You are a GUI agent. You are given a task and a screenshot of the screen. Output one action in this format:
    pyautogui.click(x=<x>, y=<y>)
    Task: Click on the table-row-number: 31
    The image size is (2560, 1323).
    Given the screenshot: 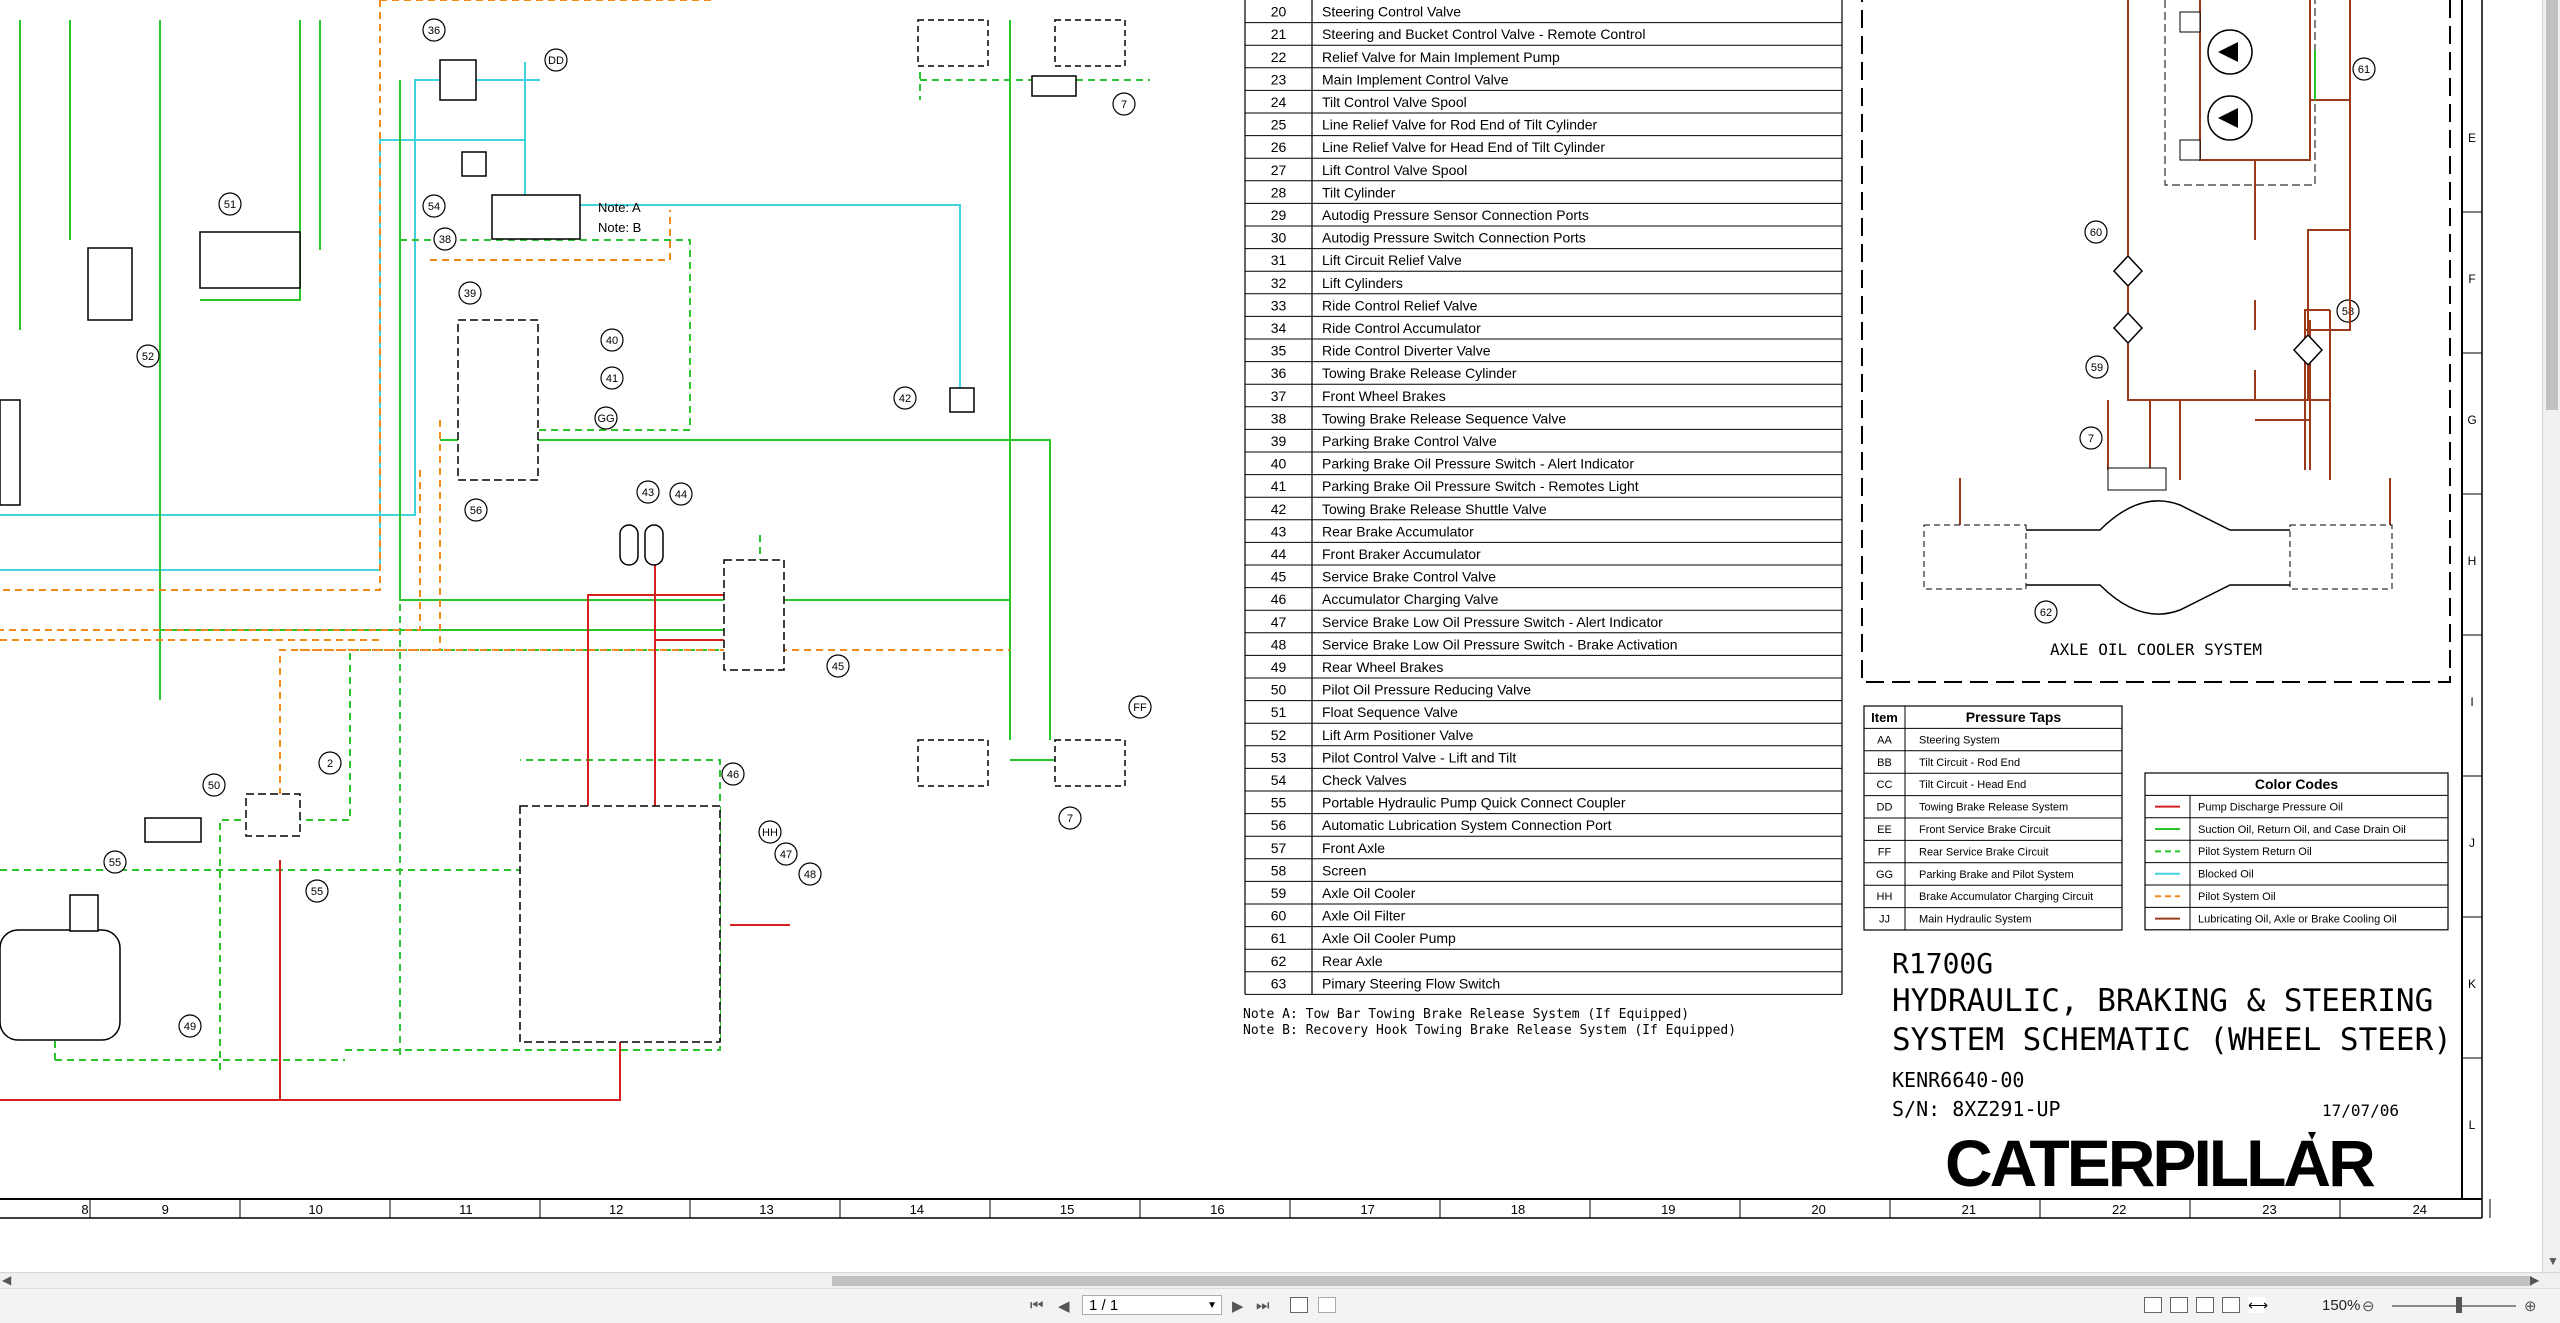 What is the action you would take?
    pyautogui.click(x=1279, y=260)
    